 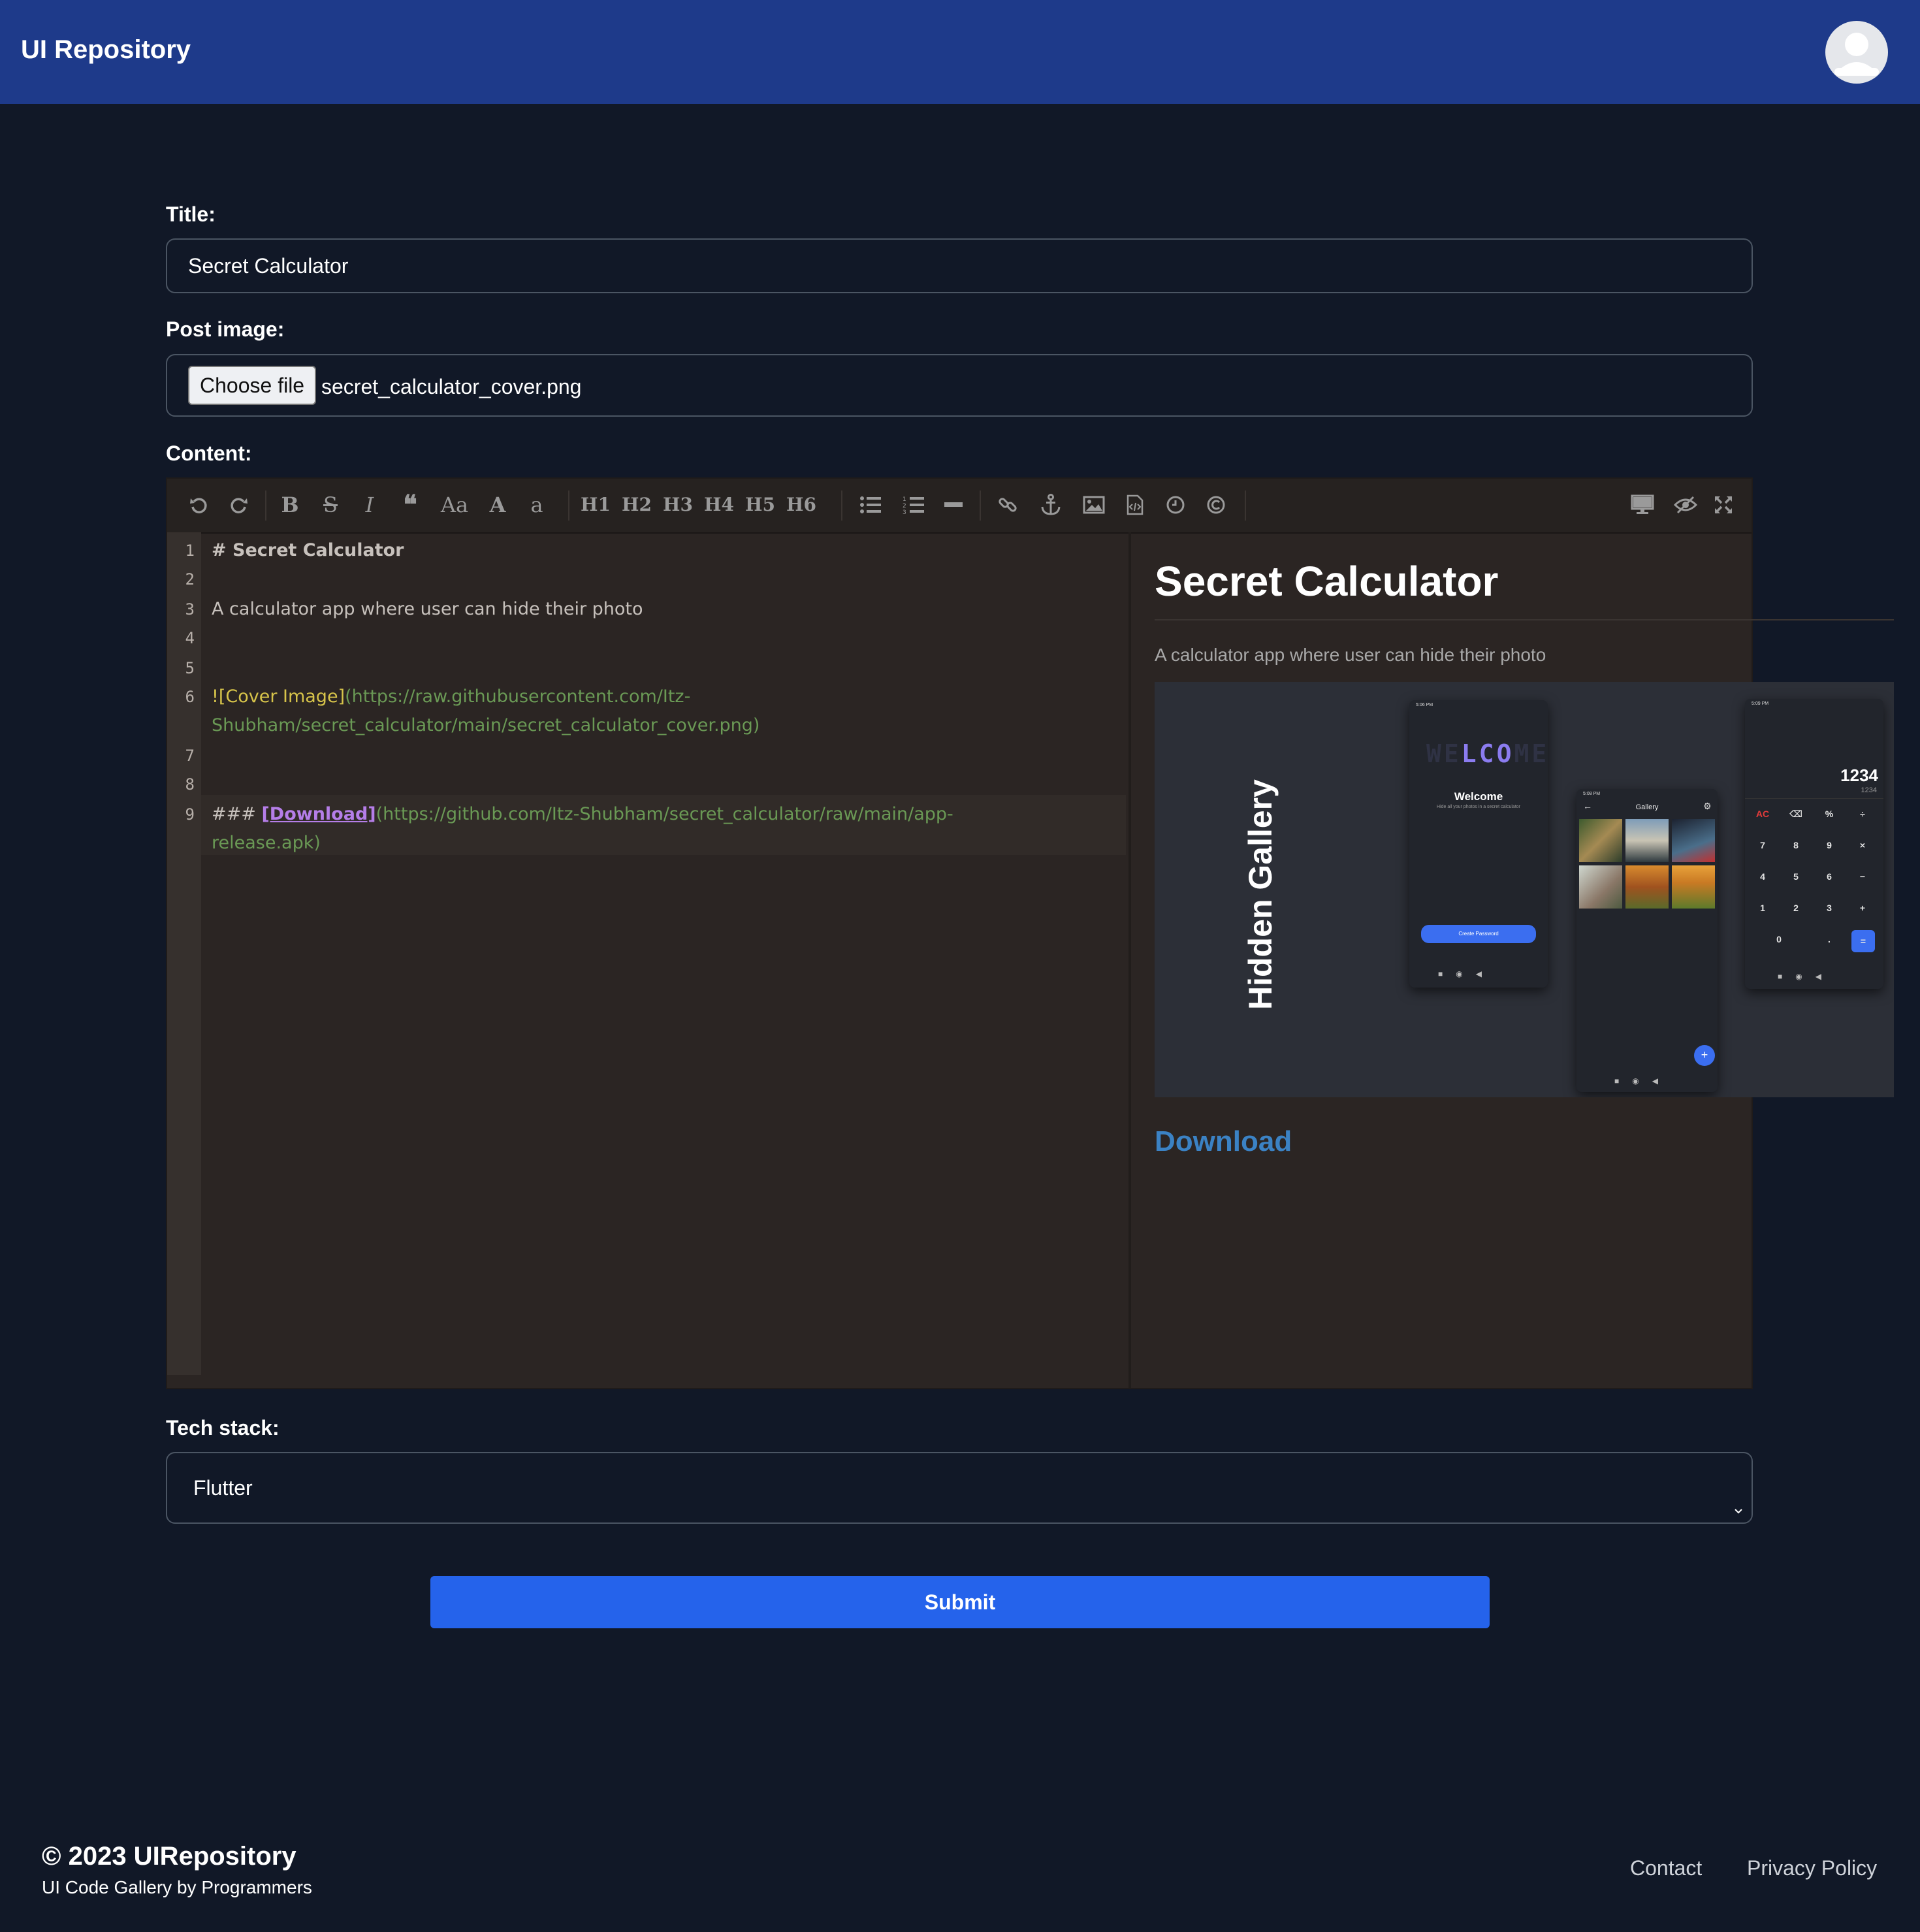 What do you see at coordinates (190, 814) in the screenshot?
I see `line-number: 9` at bounding box center [190, 814].